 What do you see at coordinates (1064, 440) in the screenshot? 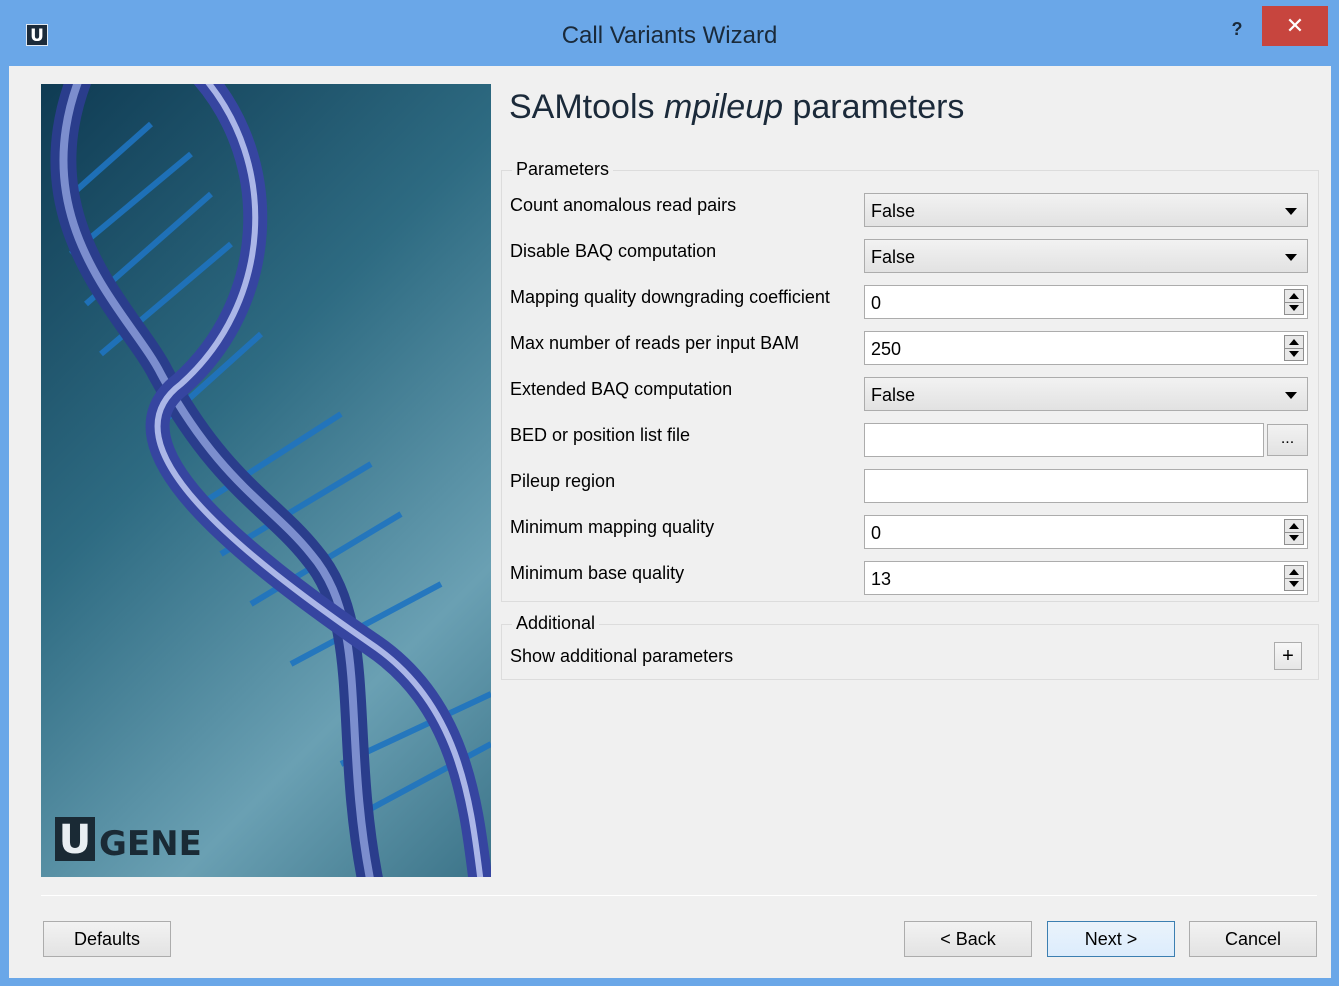
I see `bed-file-input` at bounding box center [1064, 440].